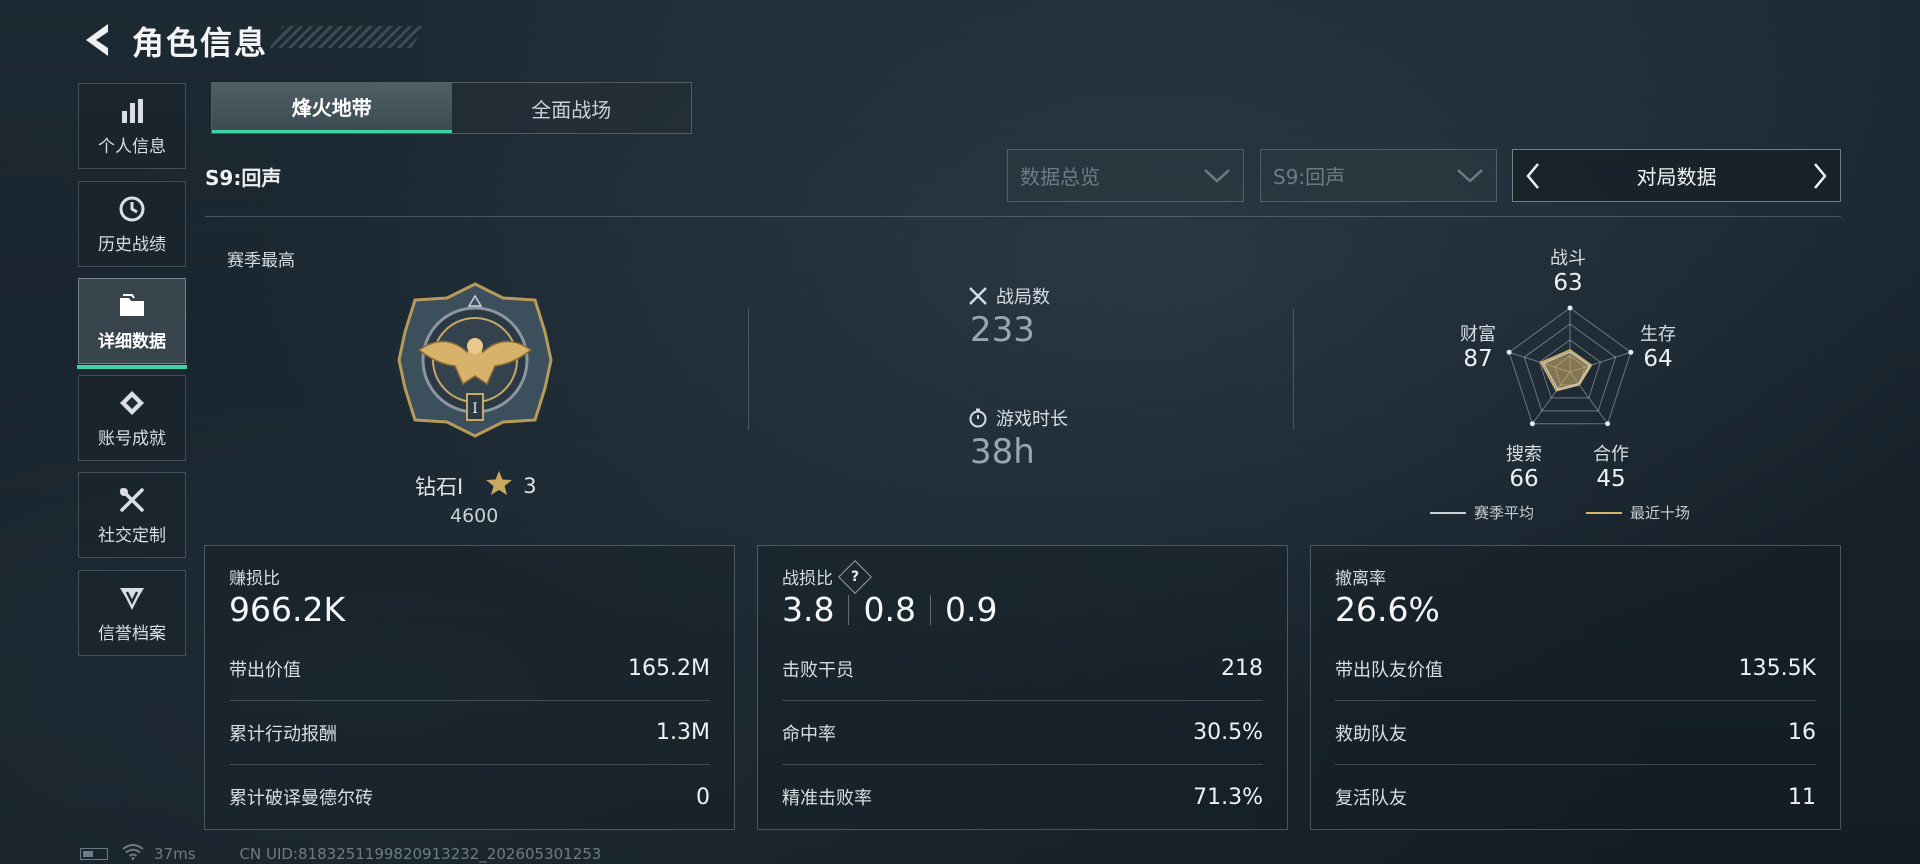  What do you see at coordinates (347, 37) in the screenshot?
I see `title-decoration` at bounding box center [347, 37].